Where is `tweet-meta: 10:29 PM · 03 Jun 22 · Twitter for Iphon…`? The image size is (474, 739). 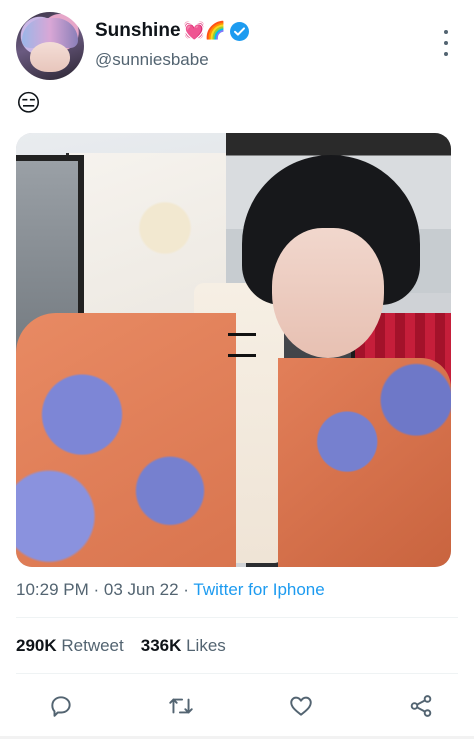
tweet-meta: 10:29 PM · 03 Jun 22 · Twitter for Iphon… is located at coordinates (170, 590).